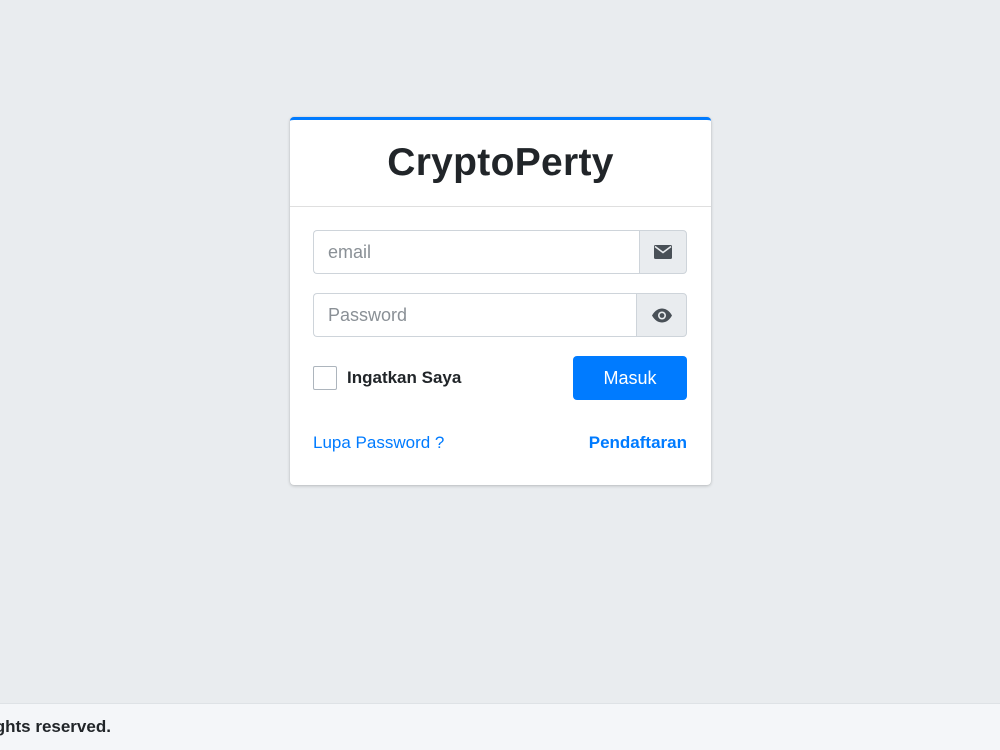  What do you see at coordinates (500, 378) in the screenshot?
I see `remember-row: Ingatkan Saya Masuk` at bounding box center [500, 378].